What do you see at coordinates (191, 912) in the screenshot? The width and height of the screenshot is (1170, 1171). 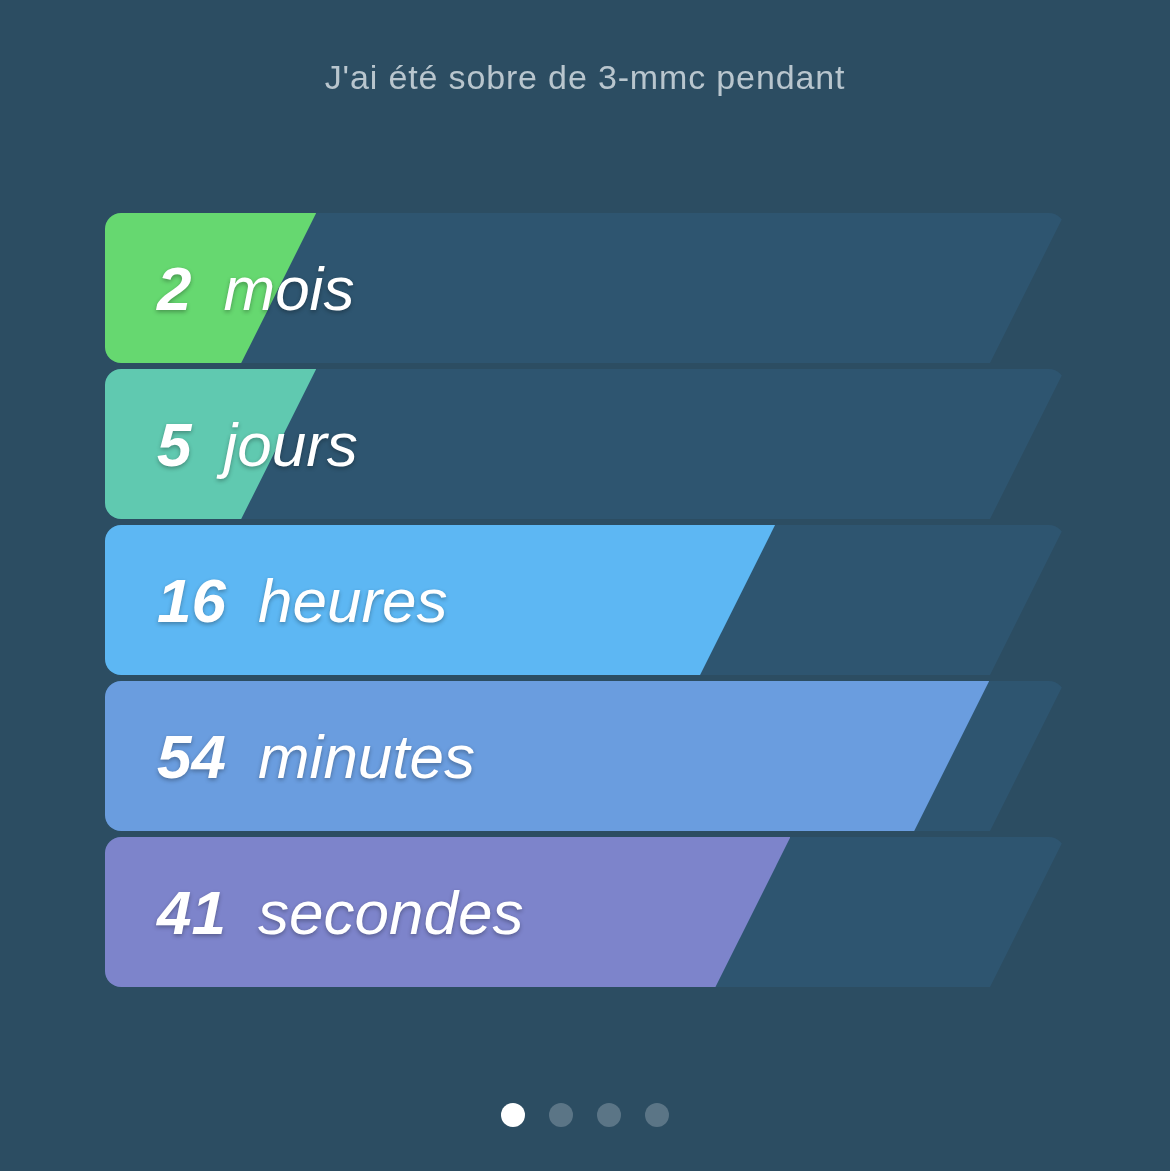 I see `time-value: 41` at bounding box center [191, 912].